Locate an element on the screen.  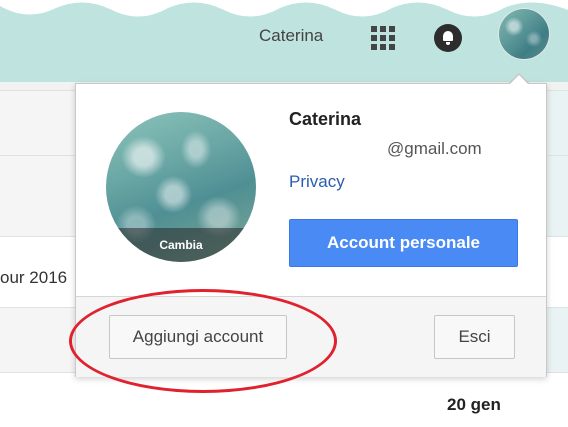
bell-icon is located at coordinates (448, 38).